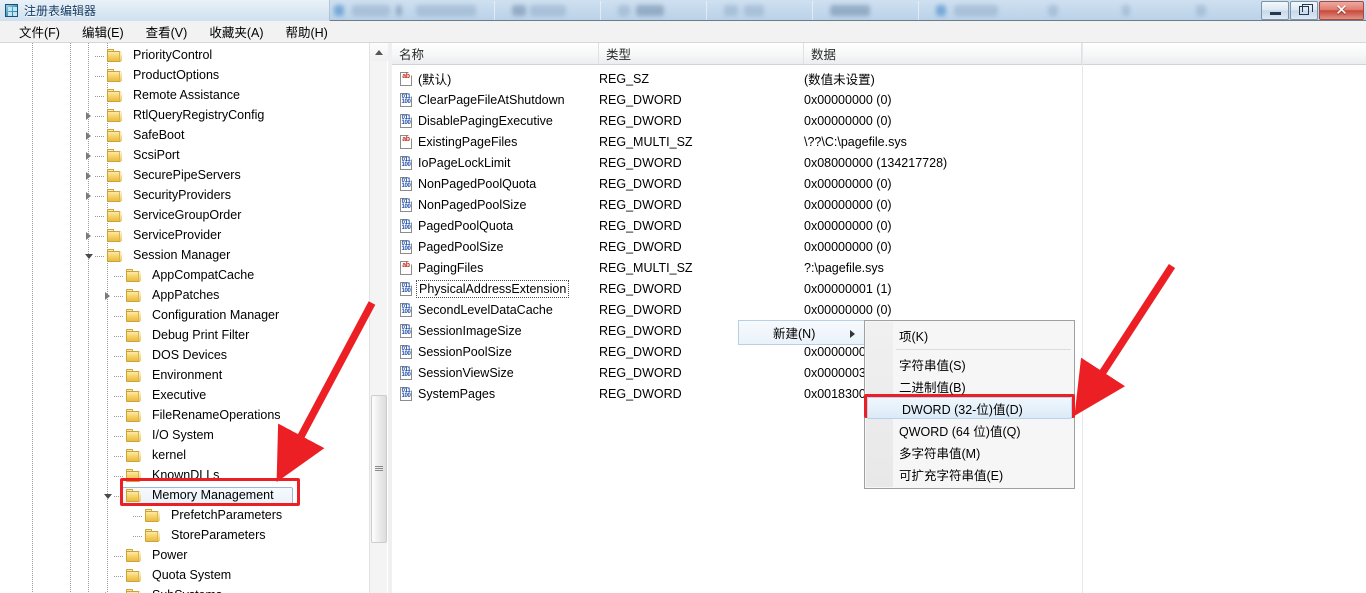  Describe the element at coordinates (103, 31) in the screenshot. I see `menu-edit: 编辑(E)` at that location.